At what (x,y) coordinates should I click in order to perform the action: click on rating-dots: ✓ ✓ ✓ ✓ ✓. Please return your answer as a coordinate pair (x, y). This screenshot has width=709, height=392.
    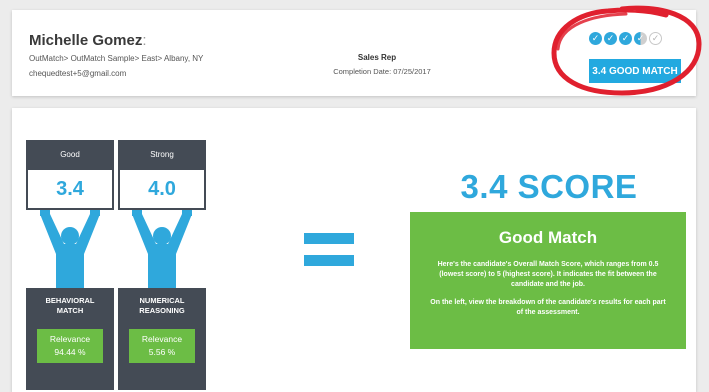
    Looking at the image, I should click on (625, 38).